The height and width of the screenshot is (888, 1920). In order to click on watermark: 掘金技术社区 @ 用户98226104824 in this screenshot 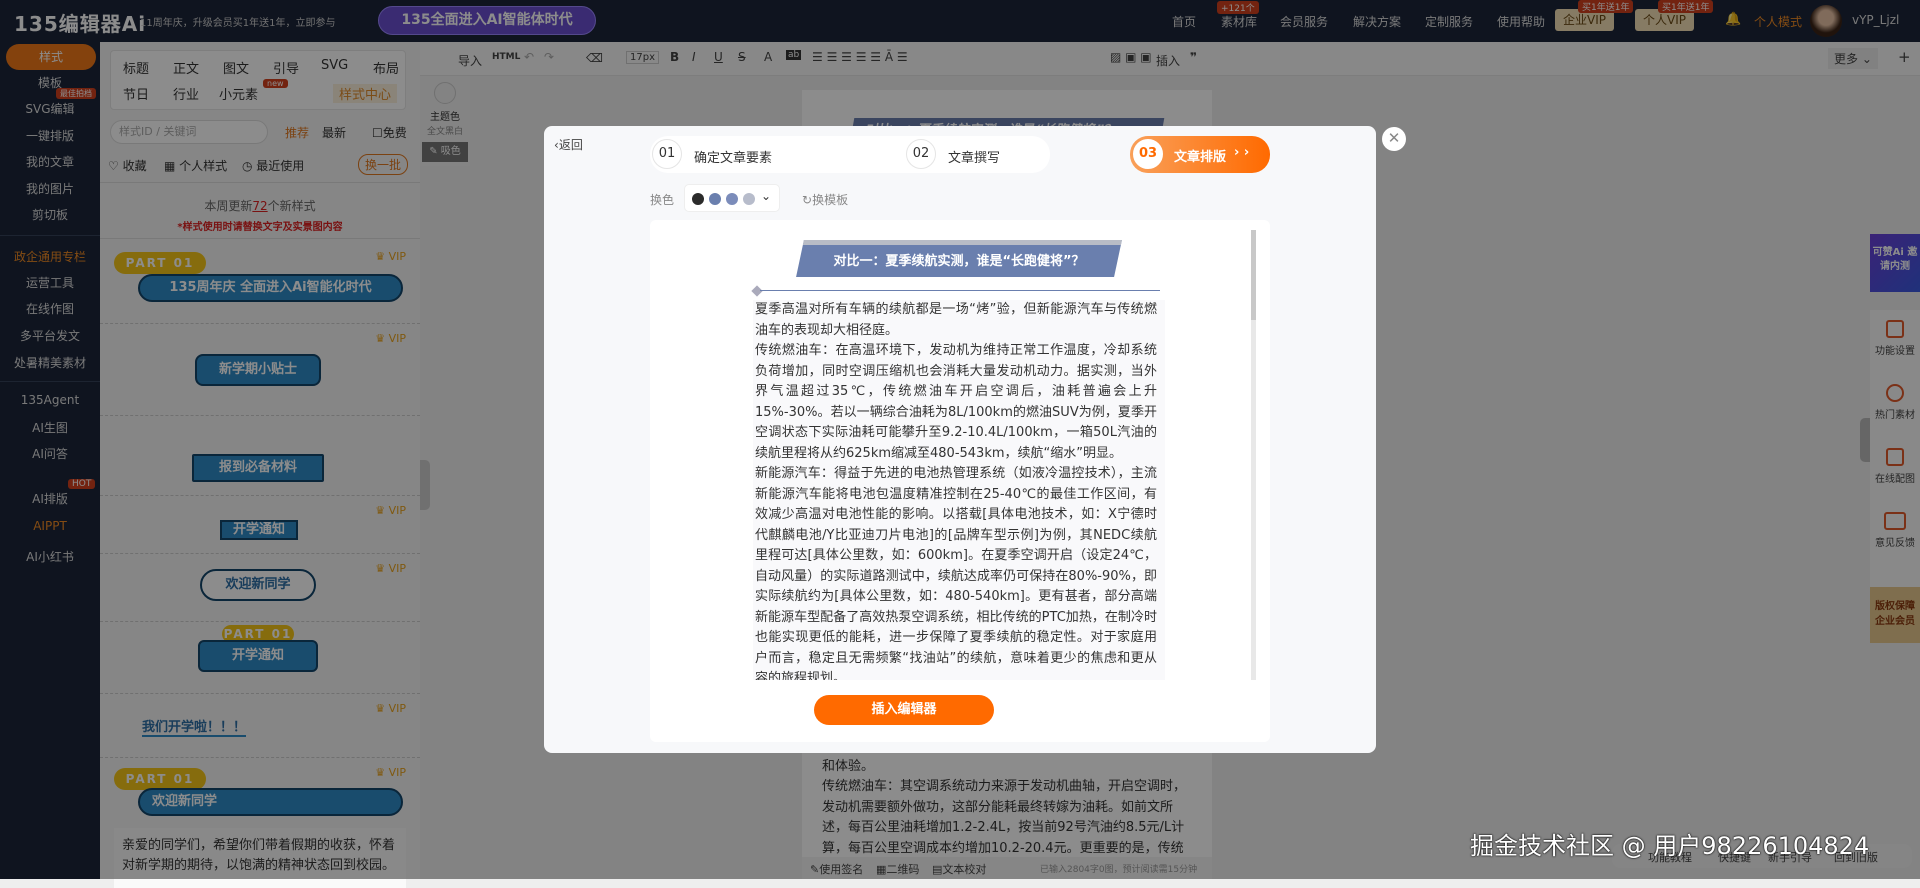, I will do `click(1670, 846)`.